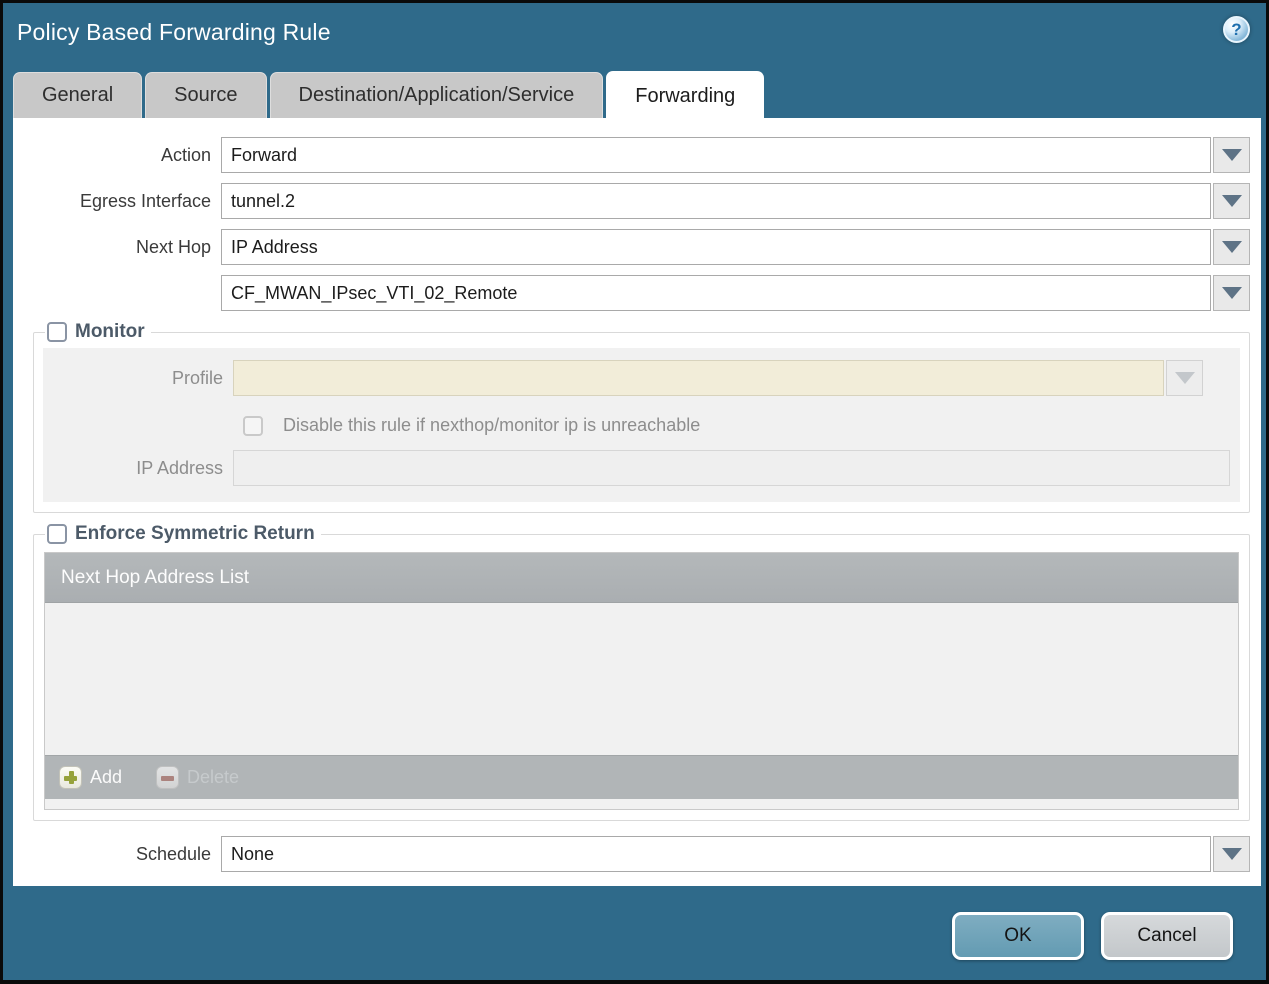  I want to click on monitor-title: Monitor, so click(110, 331).